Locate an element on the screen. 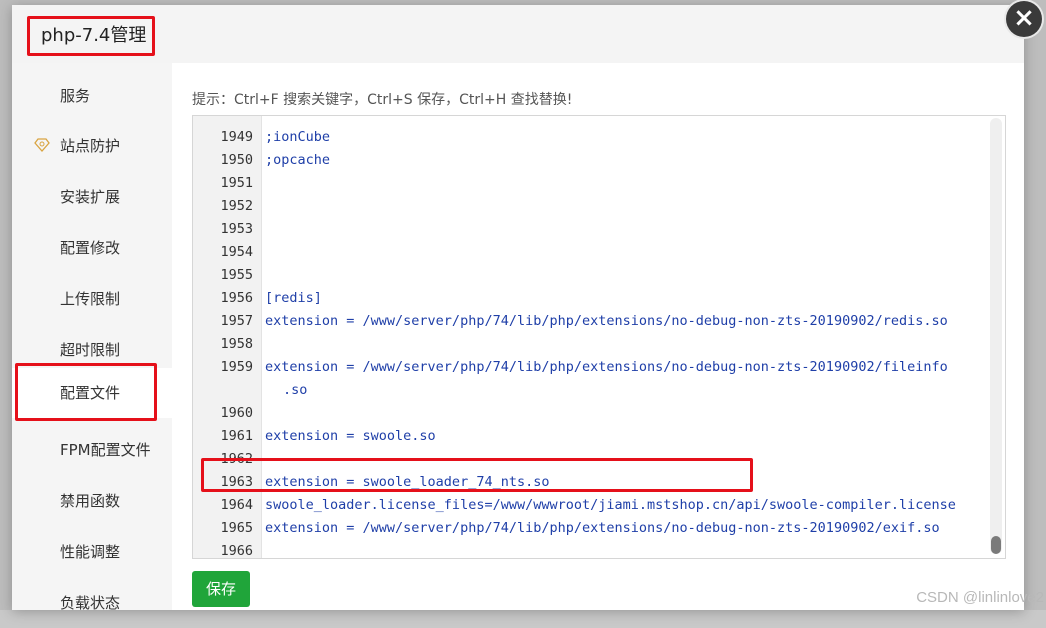 This screenshot has width=1046, height=628. sidebar-item-load-status: 负载状态 is located at coordinates (92, 603).